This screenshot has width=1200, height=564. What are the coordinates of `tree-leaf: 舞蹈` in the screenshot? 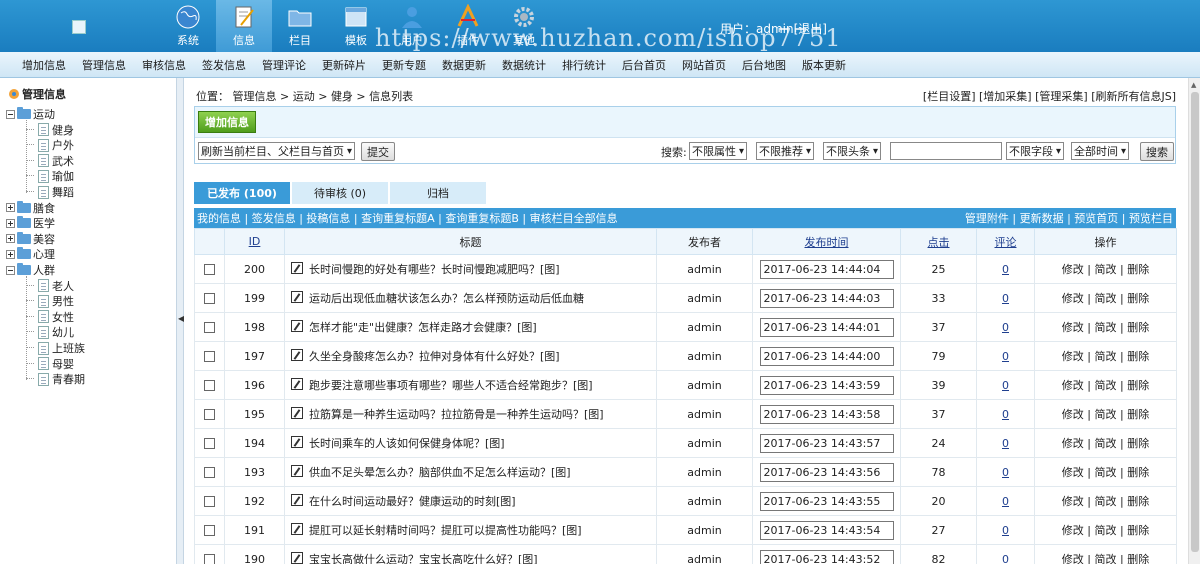 It's located at (56, 192).